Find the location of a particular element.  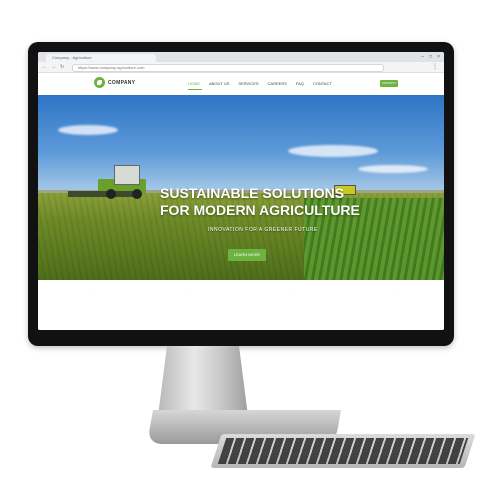

url-text: https://www.company-agriculture.com is located at coordinates (111, 67).